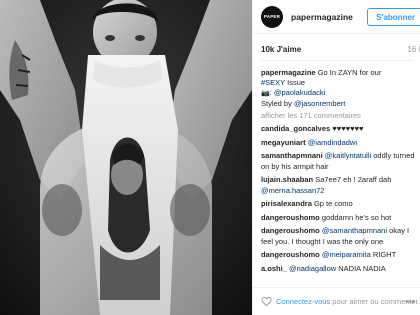 The image size is (420, 315). I want to click on caption-text: Go In ZAYN for our, so click(349, 72).